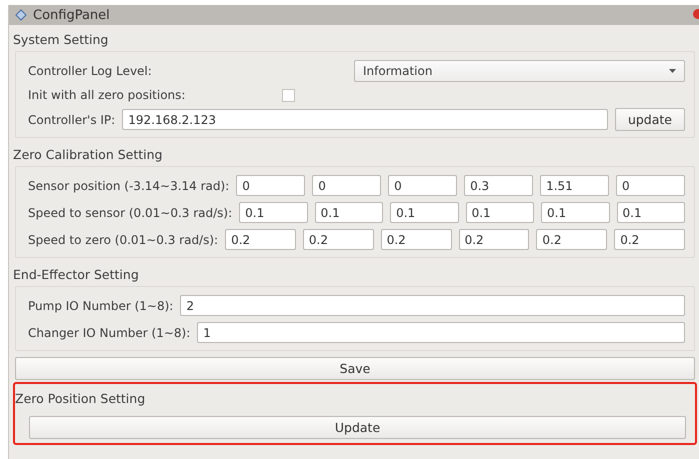  What do you see at coordinates (123, 239) in the screenshot?
I see `field-label: Speed to zero (0.01~0.3 rad/s):` at bounding box center [123, 239].